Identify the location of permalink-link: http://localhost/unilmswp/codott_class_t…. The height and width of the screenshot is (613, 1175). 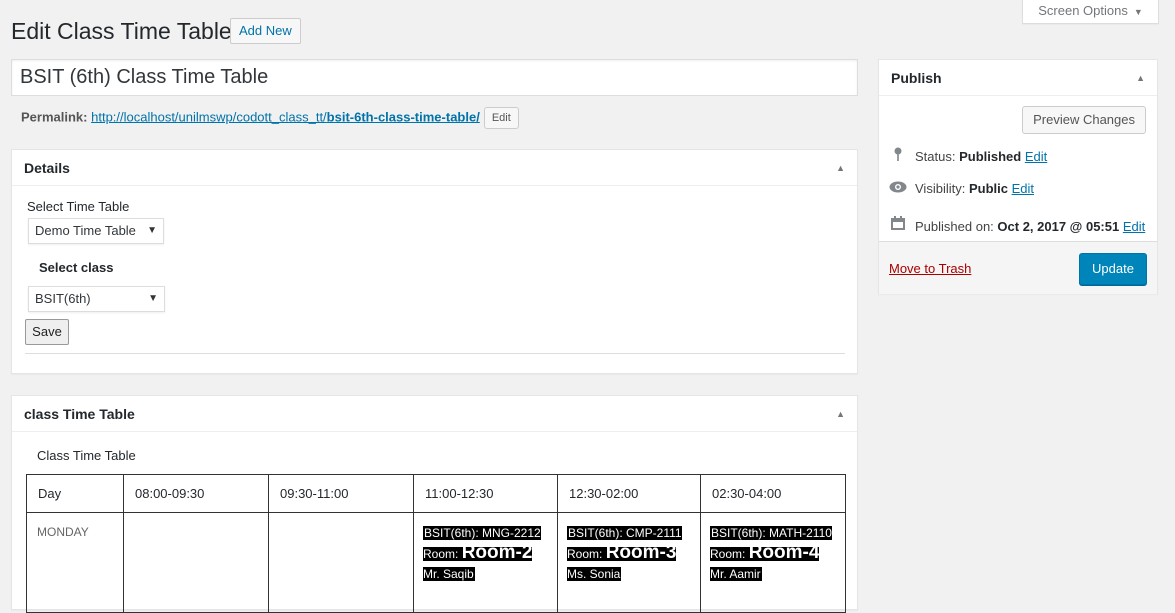
(285, 116).